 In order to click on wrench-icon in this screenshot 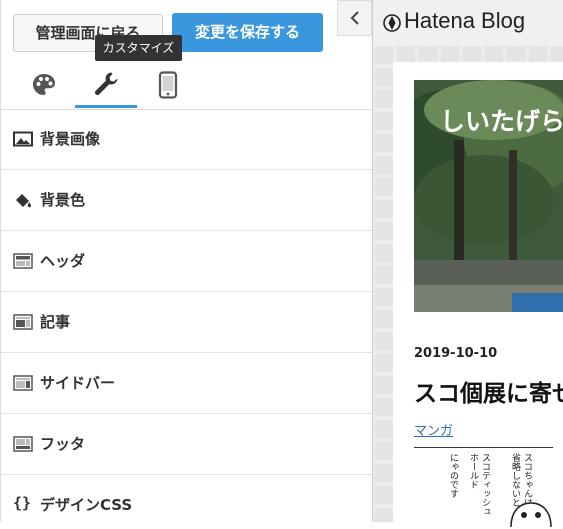, I will do `click(106, 83)`.